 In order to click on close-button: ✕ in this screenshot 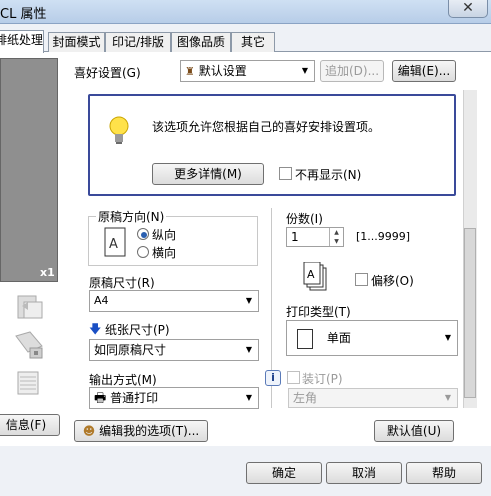, I will do `click(468, 9)`.